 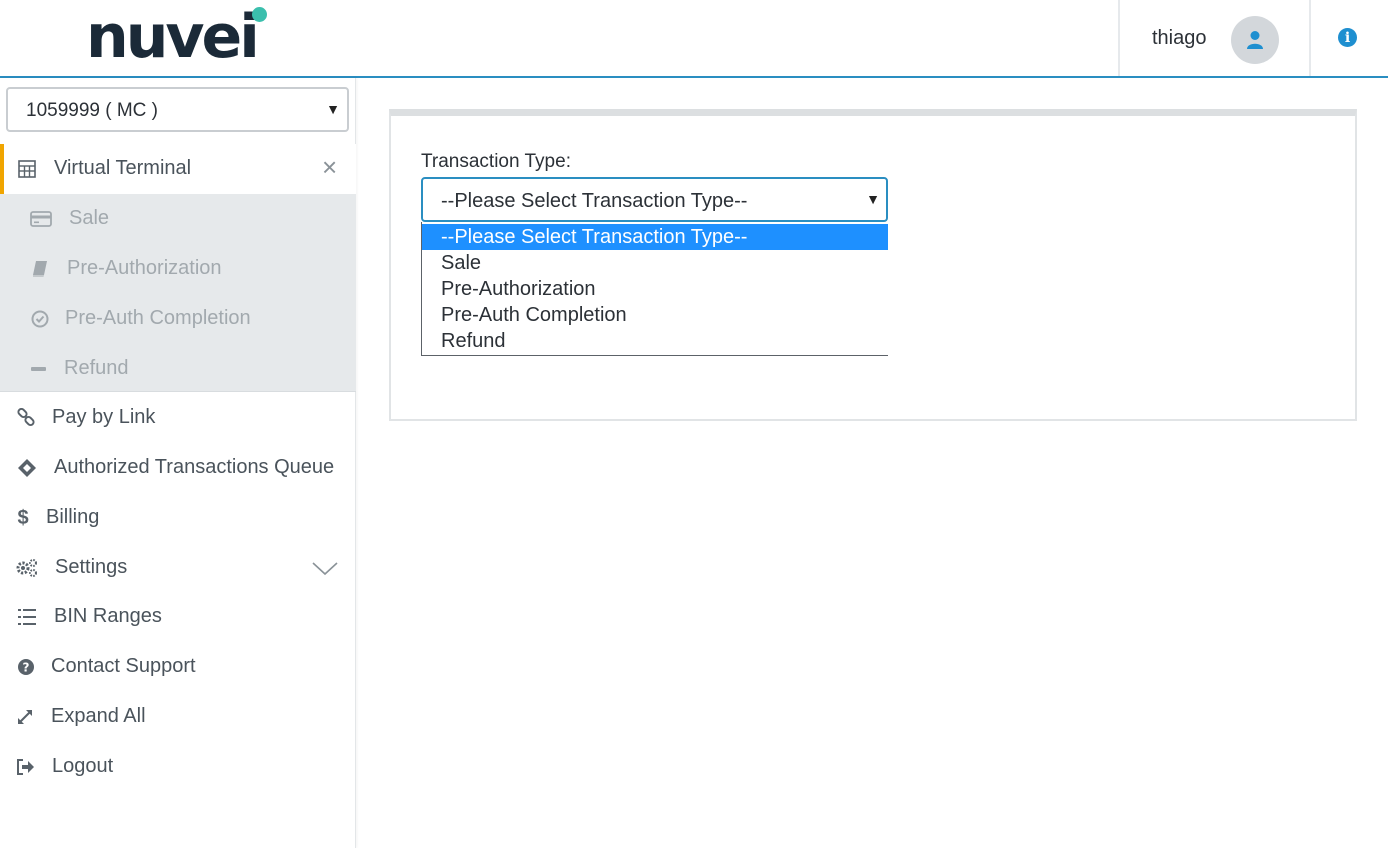 What do you see at coordinates (496, 161) in the screenshot?
I see `transaction-type-label: Transaction Type:` at bounding box center [496, 161].